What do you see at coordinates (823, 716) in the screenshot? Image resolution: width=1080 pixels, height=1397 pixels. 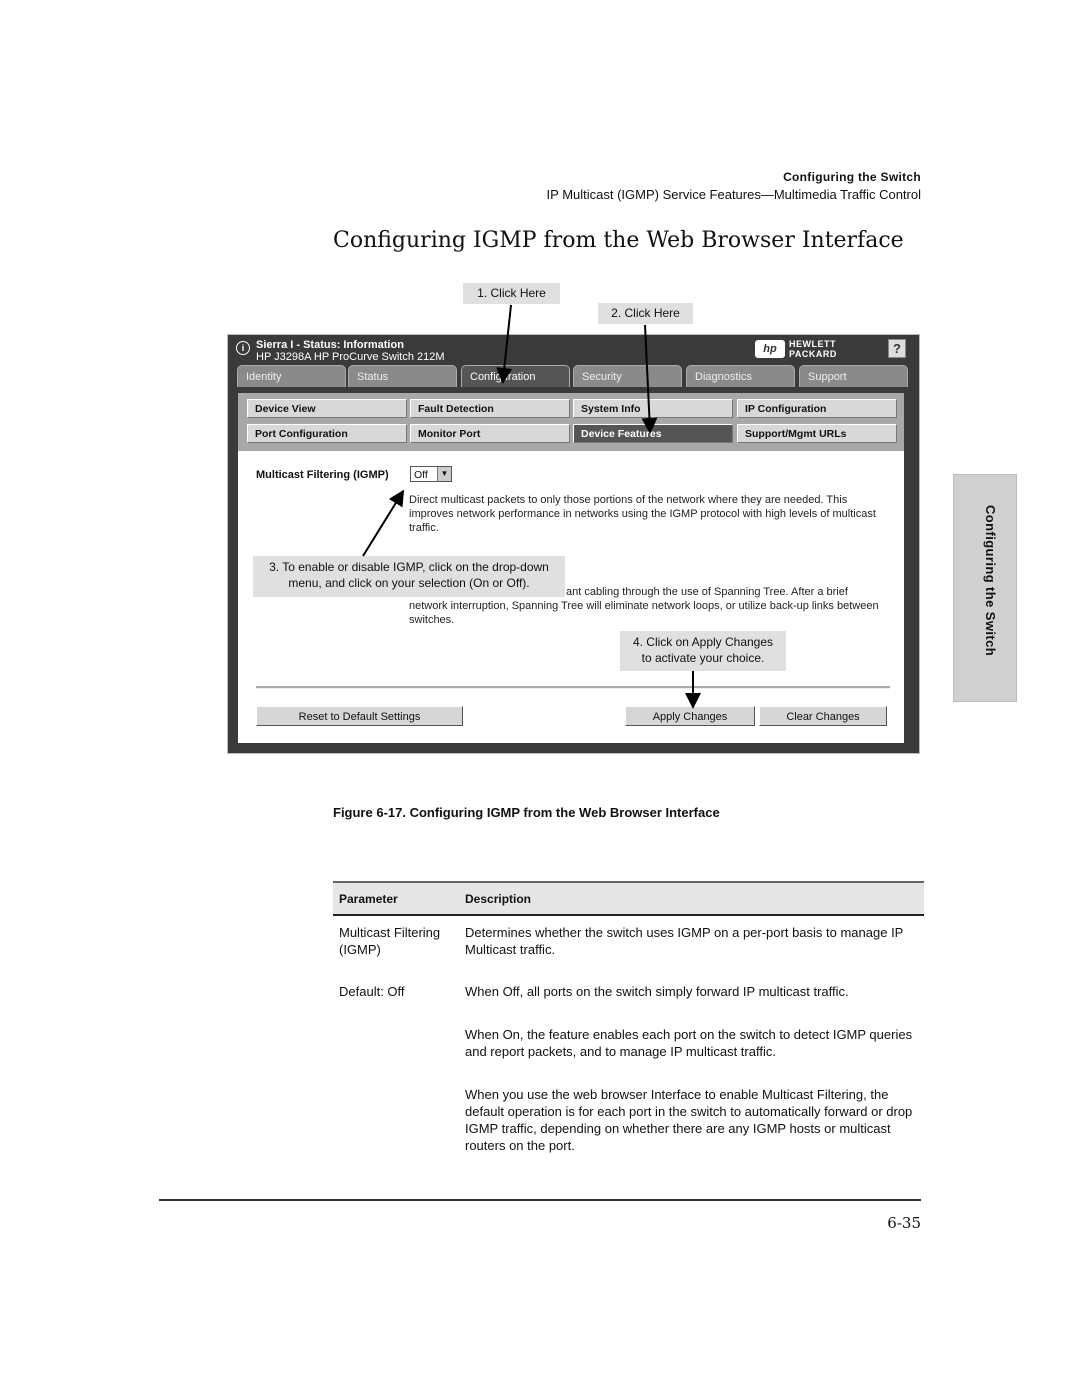 I see `clear-changes-button: Clear Changes` at bounding box center [823, 716].